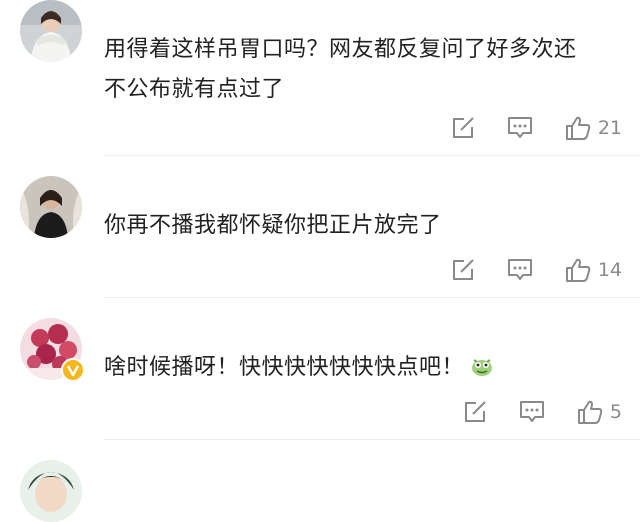  Describe the element at coordinates (609, 128) in the screenshot. I see `like-count: 21` at that location.